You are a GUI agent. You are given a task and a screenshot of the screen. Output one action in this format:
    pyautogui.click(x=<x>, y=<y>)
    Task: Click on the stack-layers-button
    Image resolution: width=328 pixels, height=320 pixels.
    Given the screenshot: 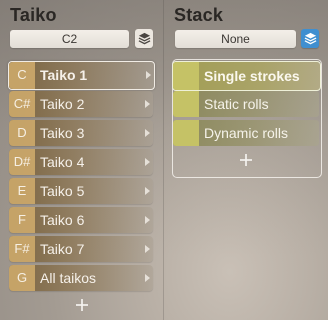 What is the action you would take?
    pyautogui.click(x=310, y=38)
    